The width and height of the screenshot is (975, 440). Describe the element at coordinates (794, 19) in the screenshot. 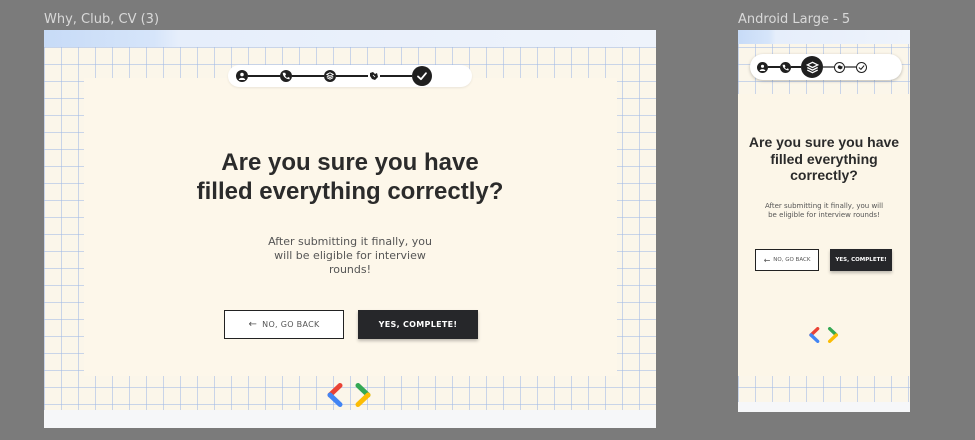

I see `frame-label-mobile: Android Large - 5` at that location.